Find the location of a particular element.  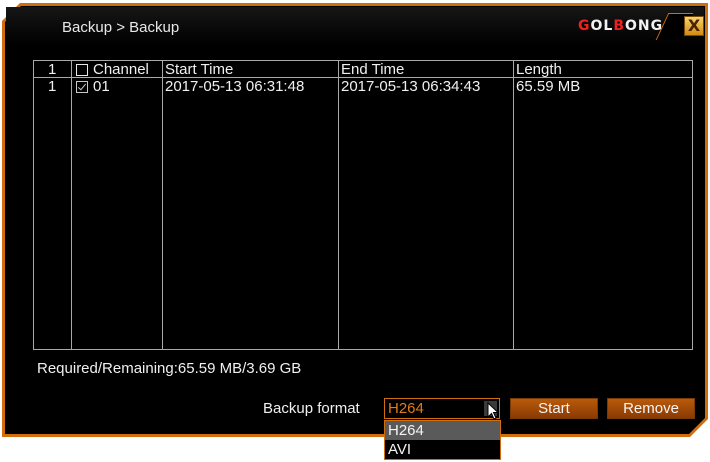

header-channel: Channel is located at coordinates (121, 69).